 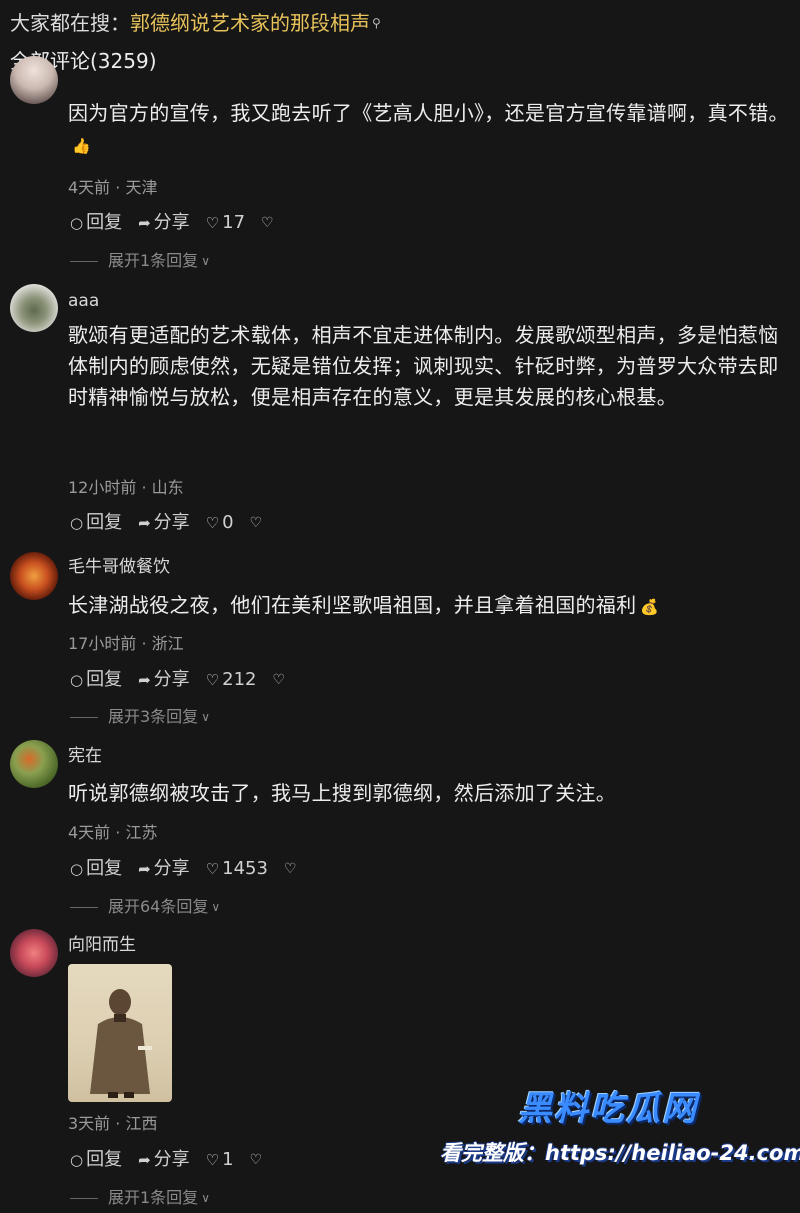 What do you see at coordinates (191, 869) in the screenshot?
I see `comment-actions: ○ 回复 ➦ 分享 ♡ 1453 ♡` at bounding box center [191, 869].